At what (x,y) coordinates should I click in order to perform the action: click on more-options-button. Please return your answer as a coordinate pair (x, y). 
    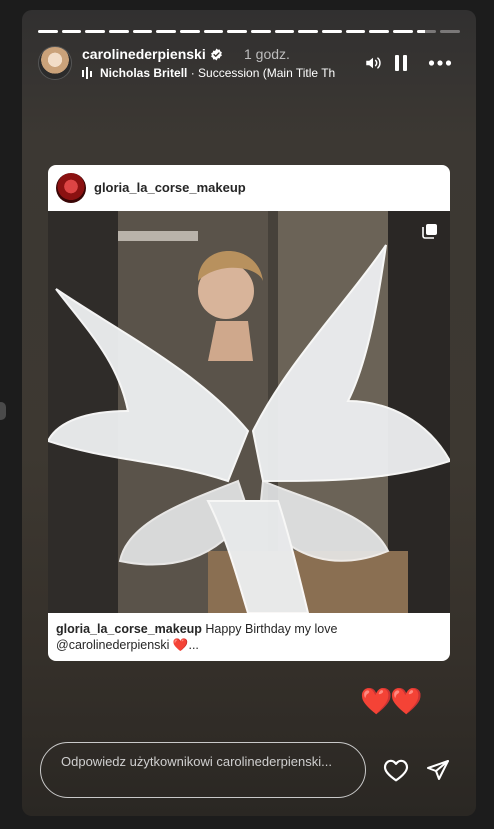
    Looking at the image, I should click on (440, 63).